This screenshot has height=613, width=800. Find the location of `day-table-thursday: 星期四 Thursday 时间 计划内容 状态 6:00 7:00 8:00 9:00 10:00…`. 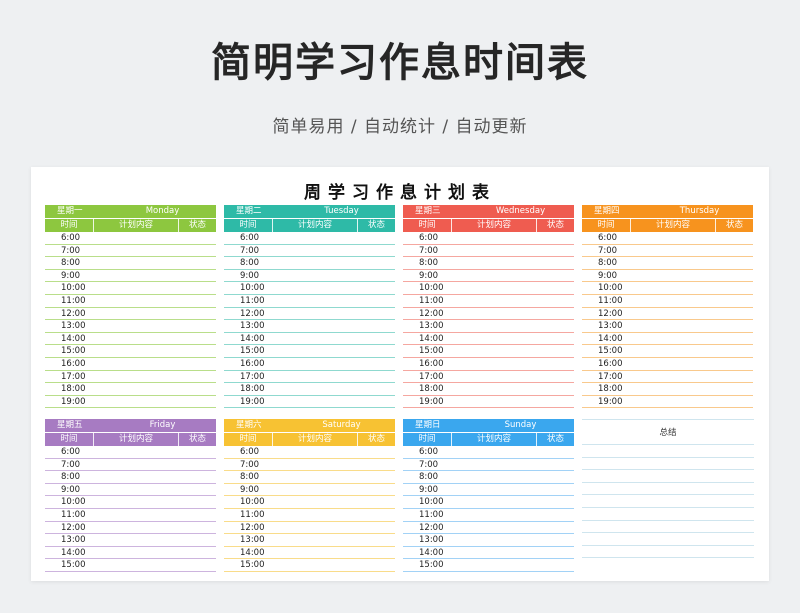

day-table-thursday: 星期四 Thursday 时间 计划内容 状态 6:00 7:00 8:00 9:00 10:00… is located at coordinates (667, 307).